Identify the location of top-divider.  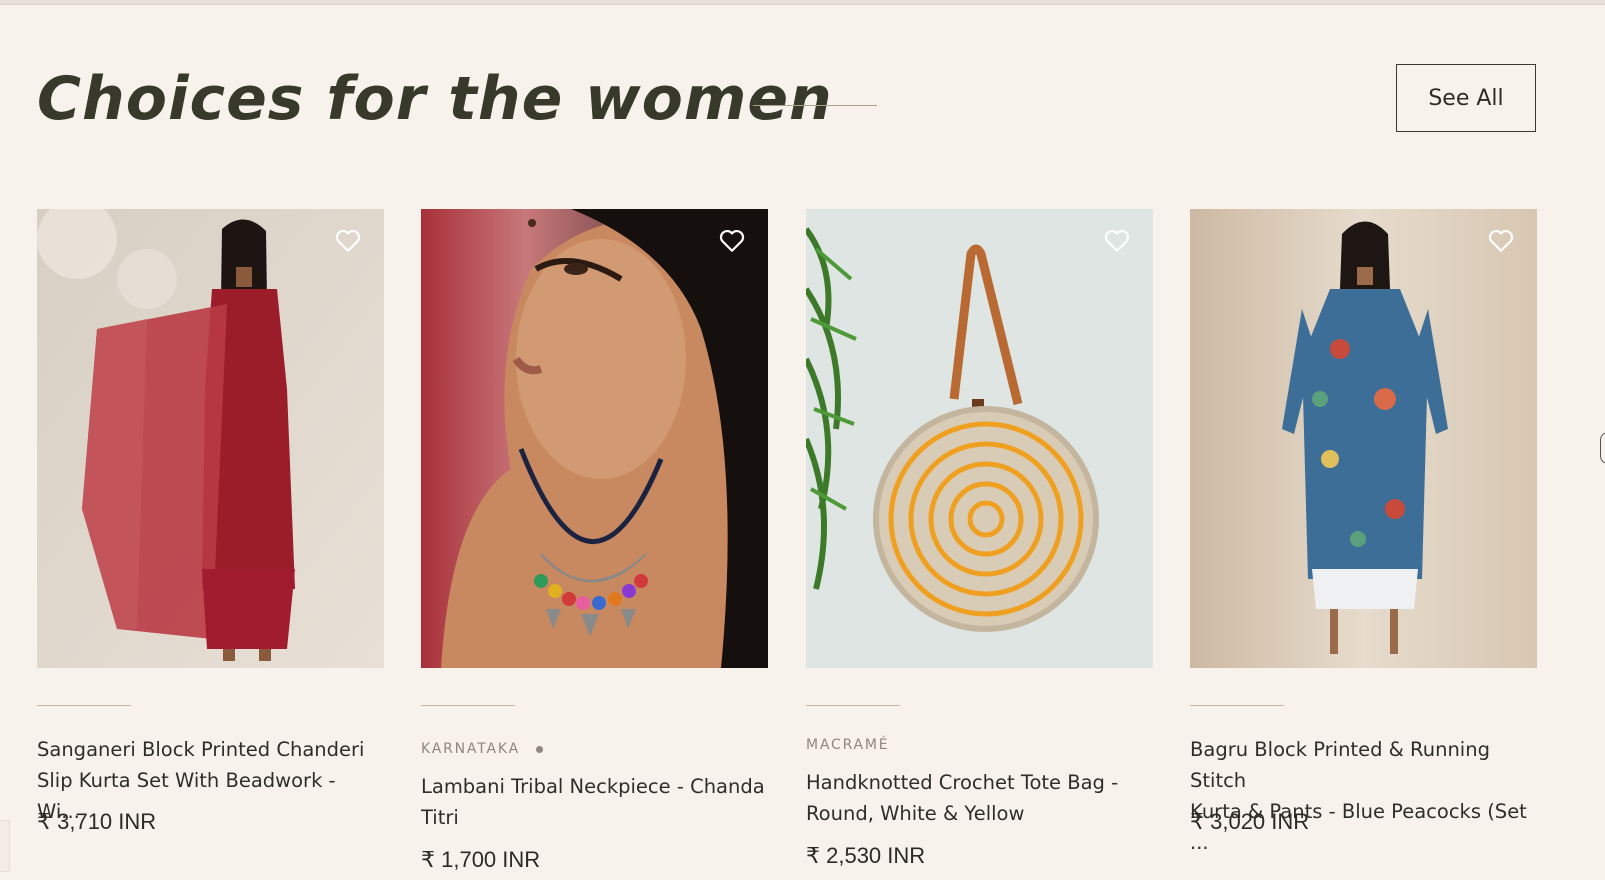
(802, 2).